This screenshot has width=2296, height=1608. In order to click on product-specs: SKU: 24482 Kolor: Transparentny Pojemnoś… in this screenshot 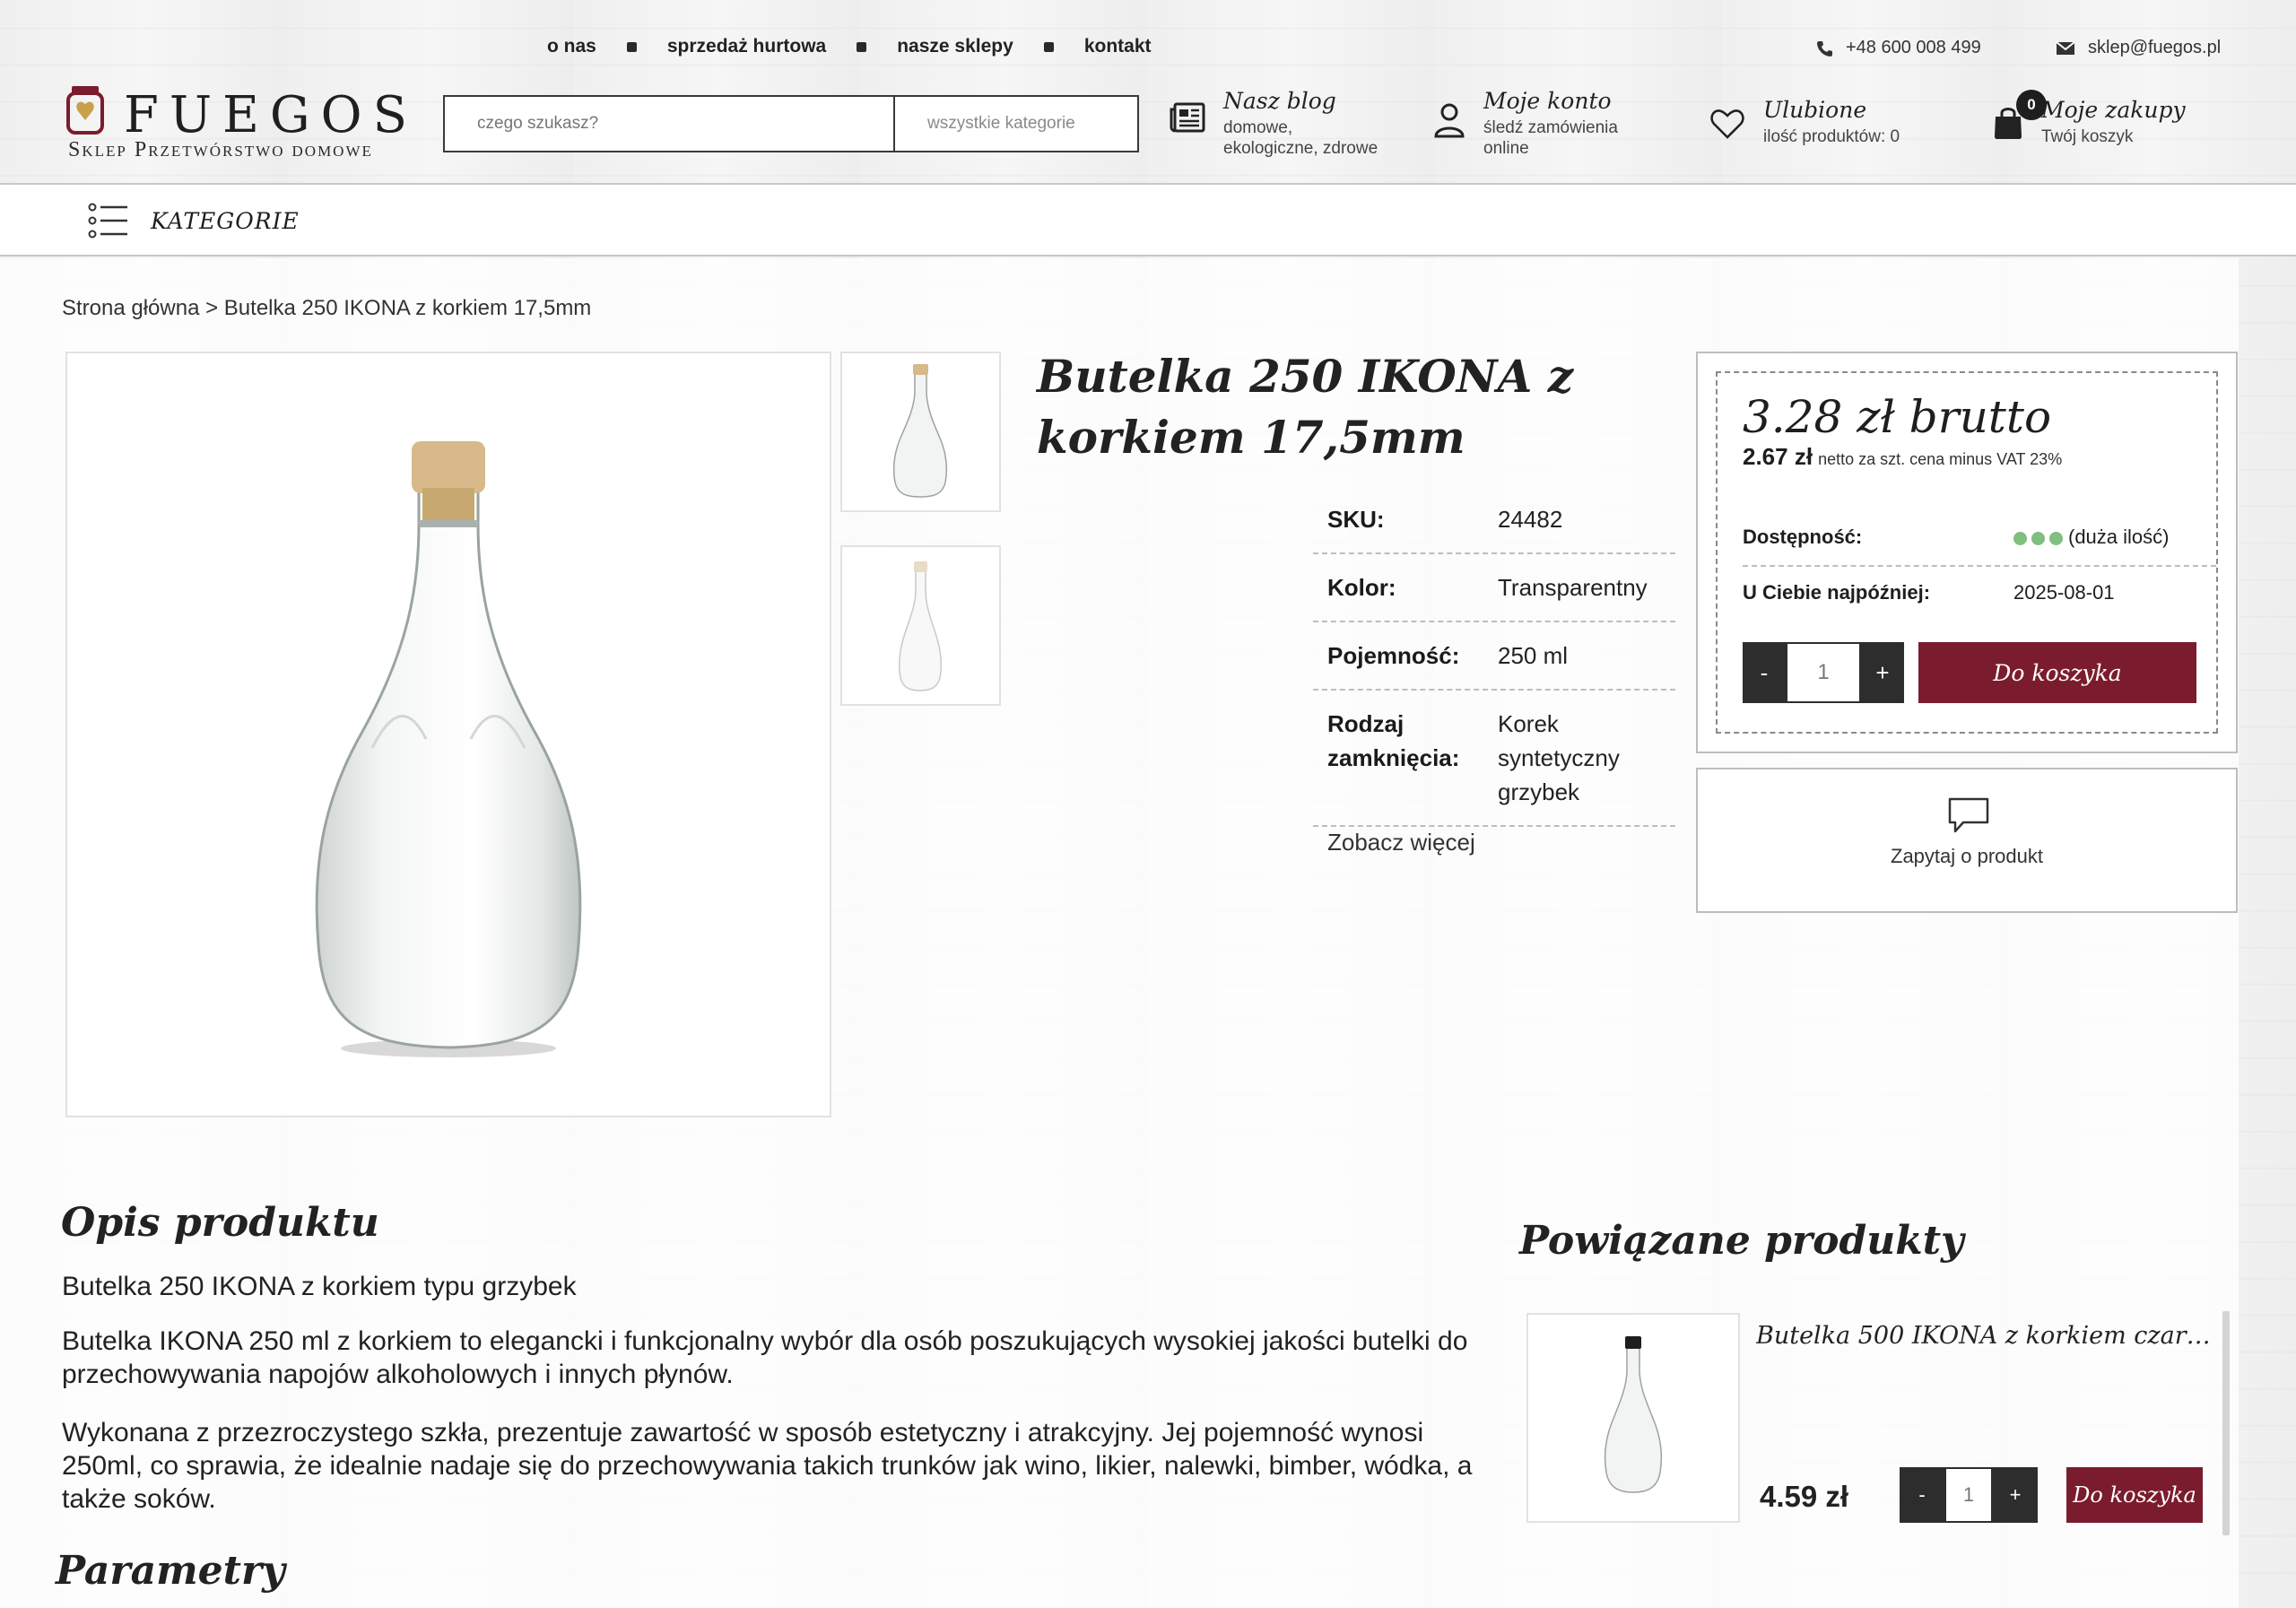, I will do `click(1494, 656)`.